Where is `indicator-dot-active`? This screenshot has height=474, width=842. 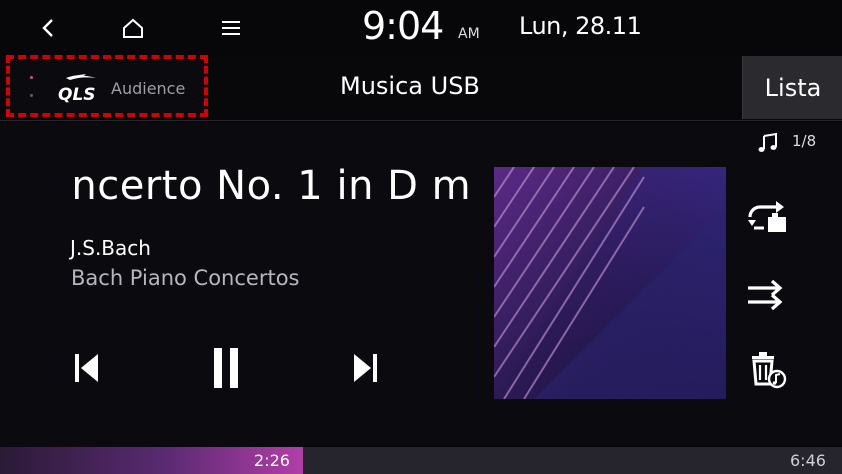
indicator-dot-active is located at coordinates (31, 77).